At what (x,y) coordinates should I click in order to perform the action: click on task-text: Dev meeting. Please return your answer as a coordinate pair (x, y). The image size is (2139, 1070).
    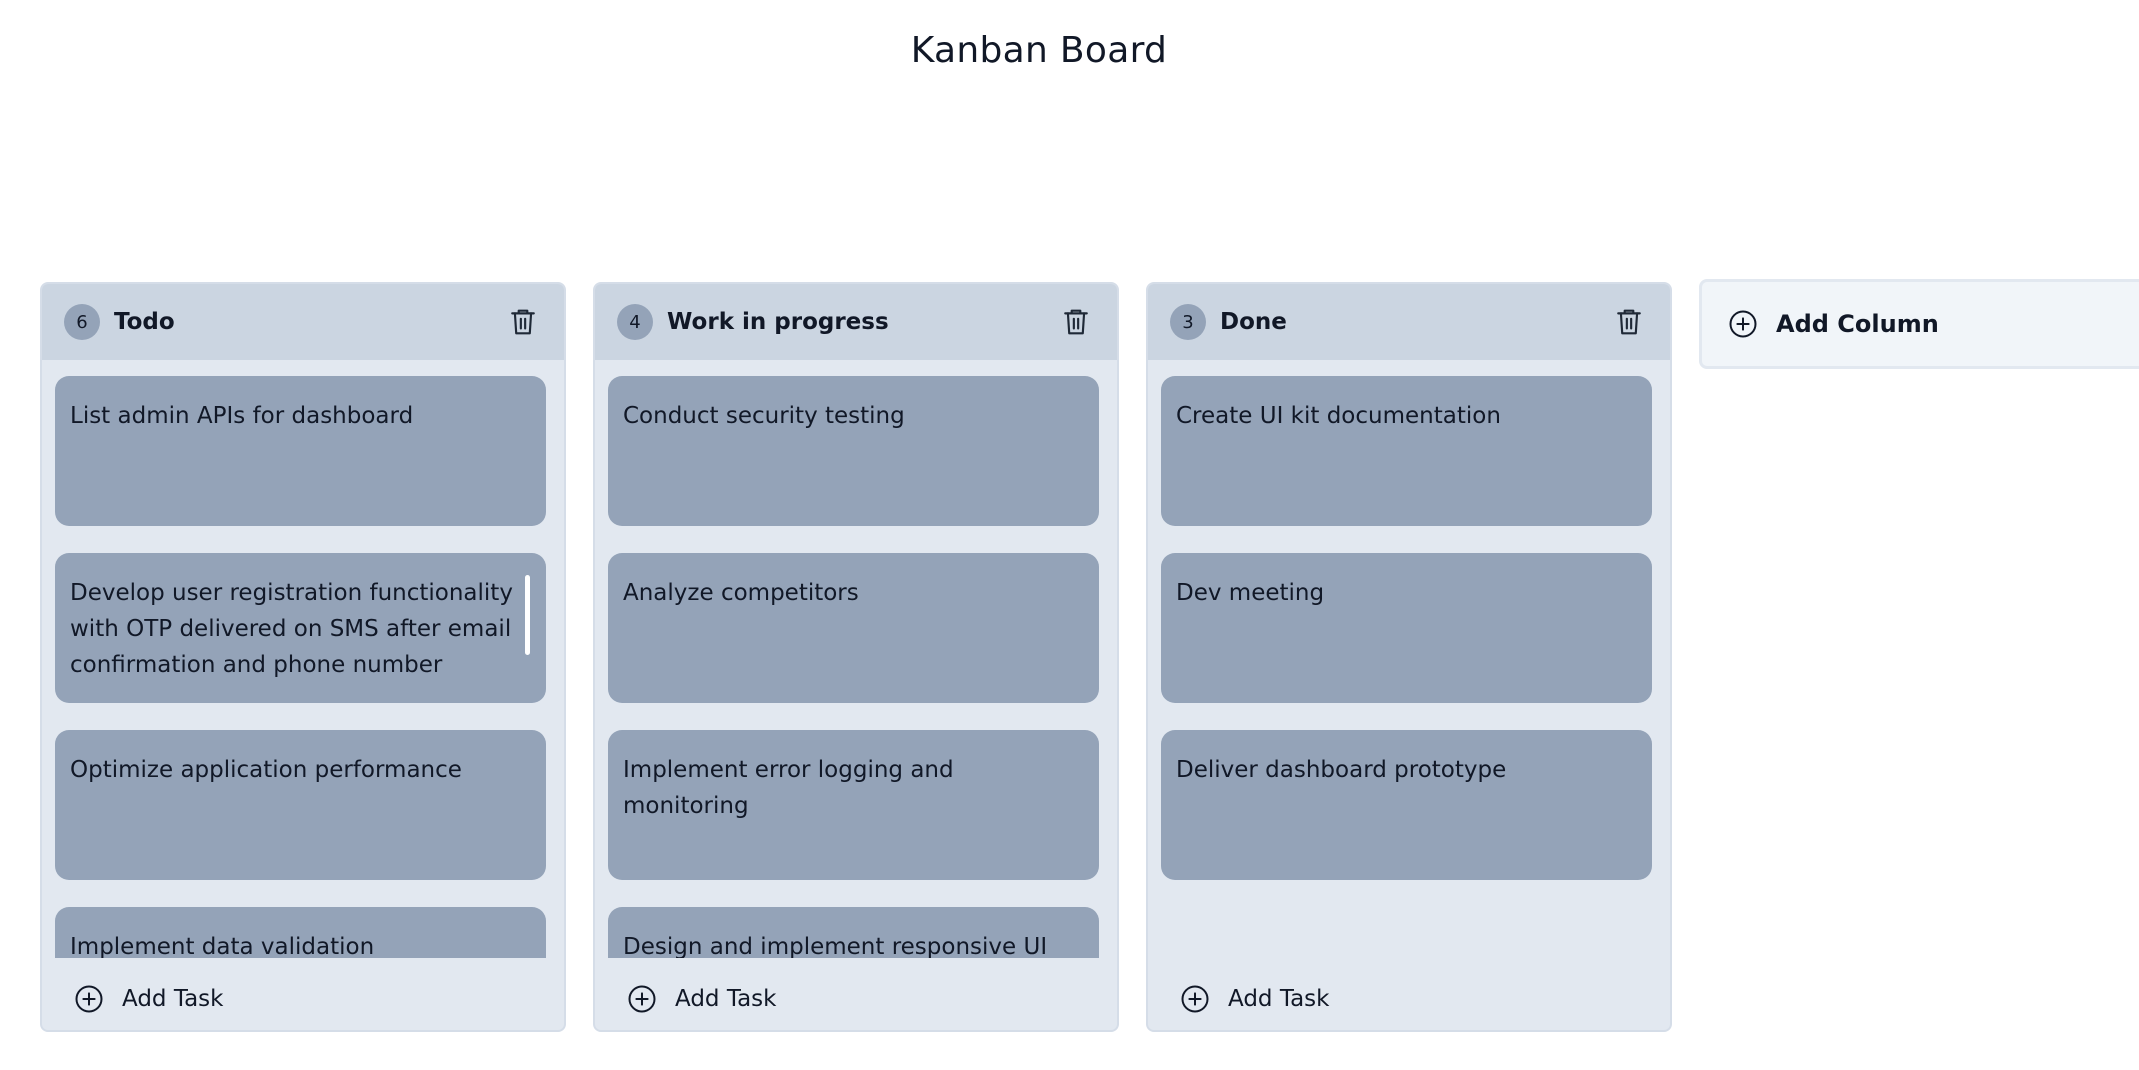
    Looking at the image, I should click on (1250, 593).